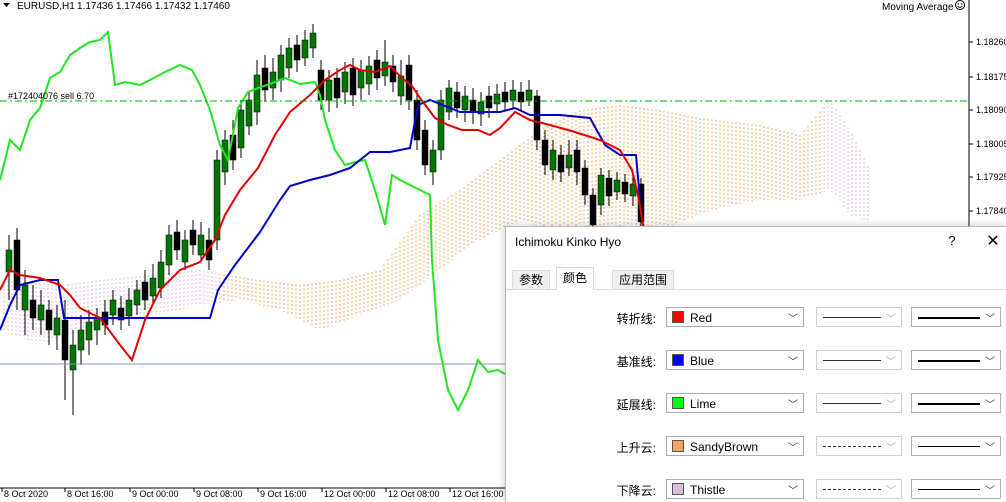 This screenshot has width=1006, height=502. I want to click on time-label: 8 Oct 2020, so click(26, 494).